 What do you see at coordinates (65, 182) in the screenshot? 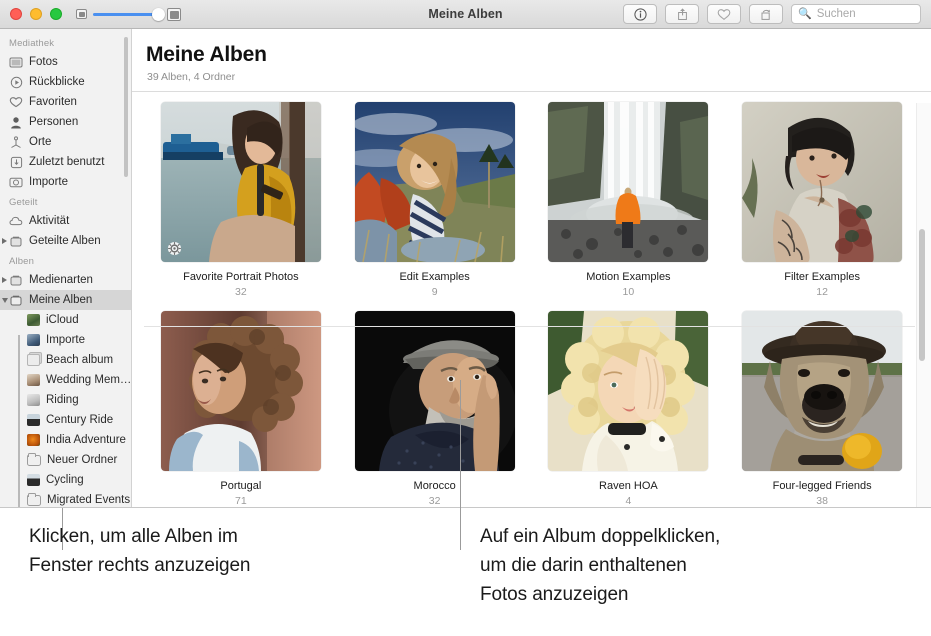
I see `sidebar-item-importe: Importe` at bounding box center [65, 182].